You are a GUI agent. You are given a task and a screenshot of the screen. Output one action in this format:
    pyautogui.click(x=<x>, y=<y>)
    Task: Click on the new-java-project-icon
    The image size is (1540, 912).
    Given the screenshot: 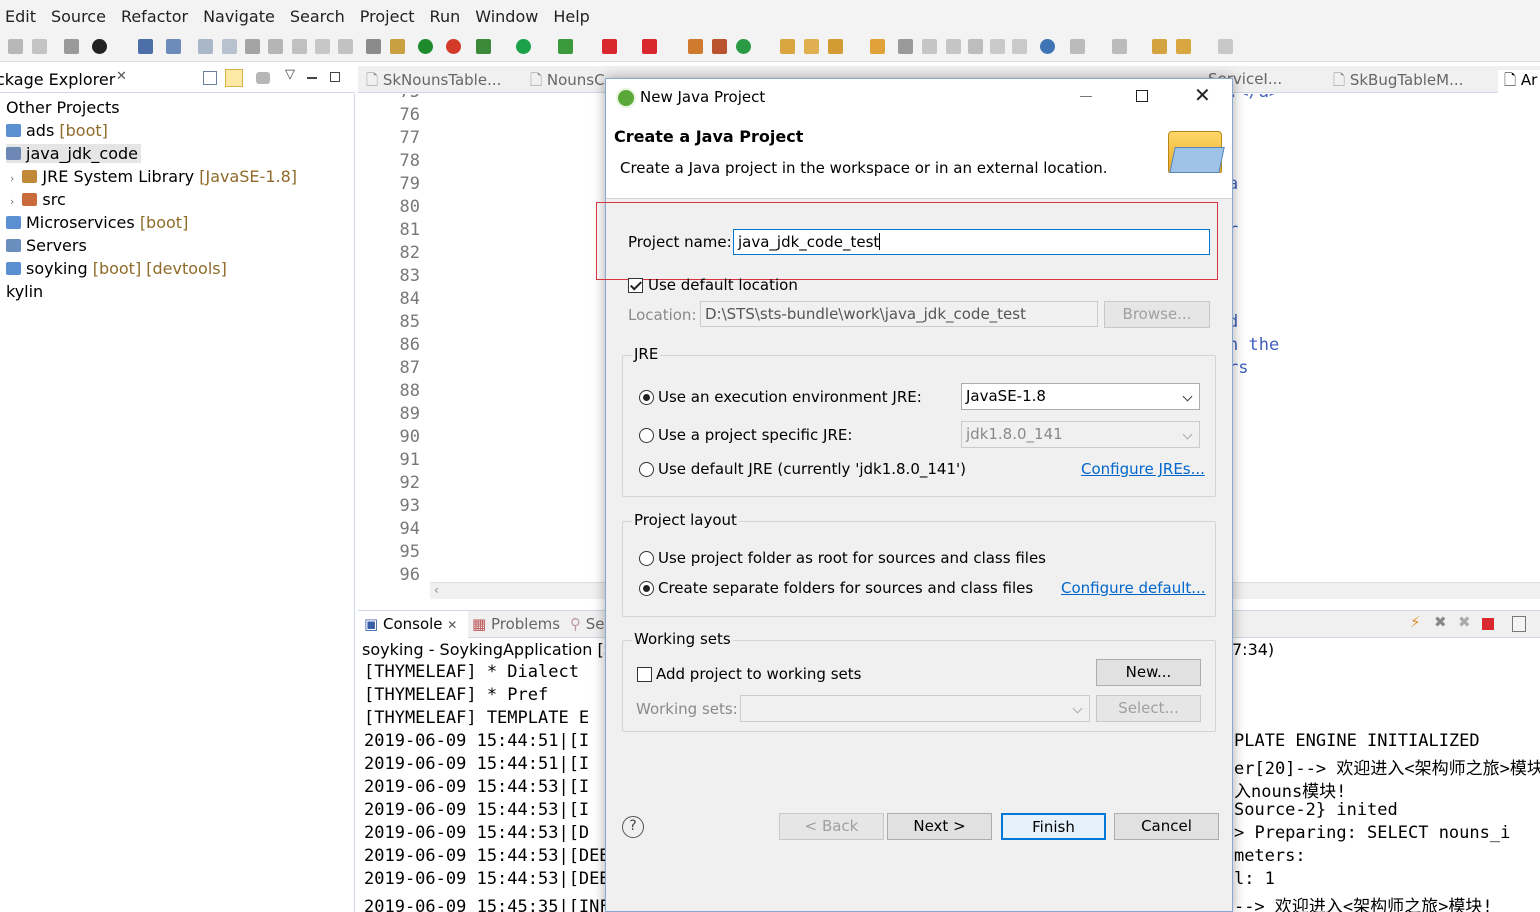 What is the action you would take?
    pyautogui.click(x=695, y=46)
    